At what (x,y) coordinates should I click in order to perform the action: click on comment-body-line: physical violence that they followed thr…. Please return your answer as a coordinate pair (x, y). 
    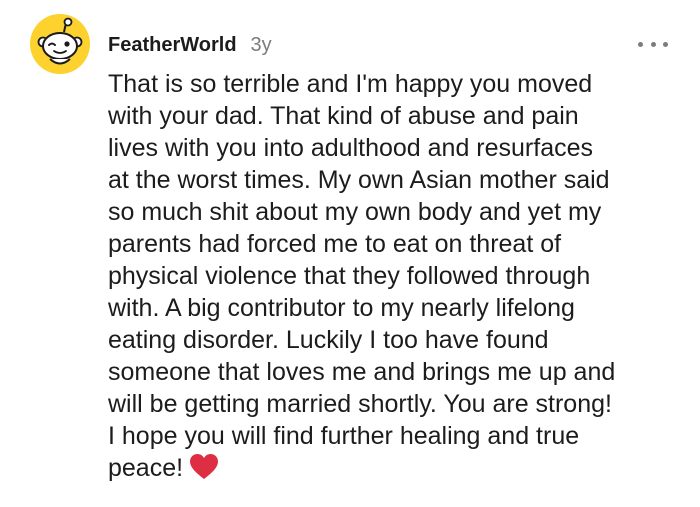
    Looking at the image, I should click on (349, 276).